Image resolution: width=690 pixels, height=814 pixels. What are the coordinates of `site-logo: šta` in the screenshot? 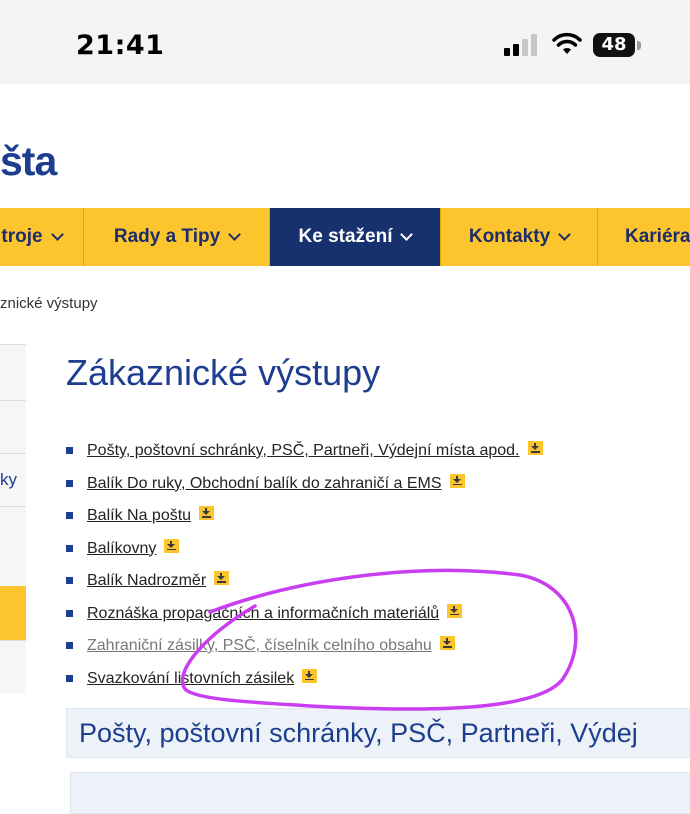 It's located at (28, 161).